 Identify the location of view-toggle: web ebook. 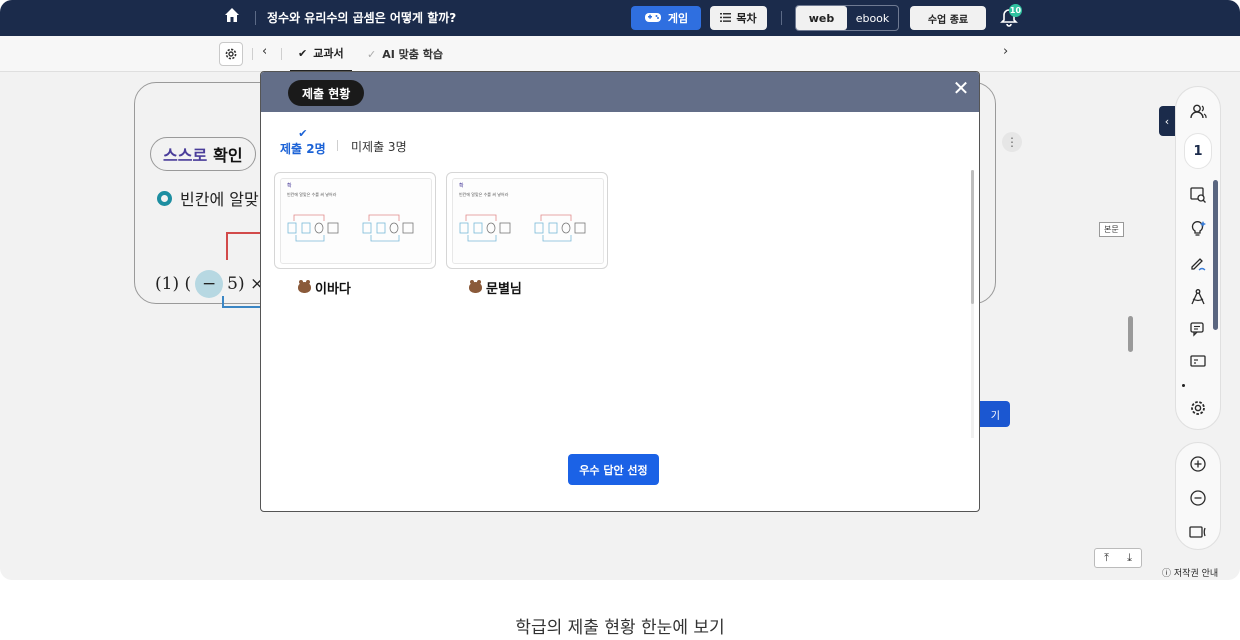
(847, 18).